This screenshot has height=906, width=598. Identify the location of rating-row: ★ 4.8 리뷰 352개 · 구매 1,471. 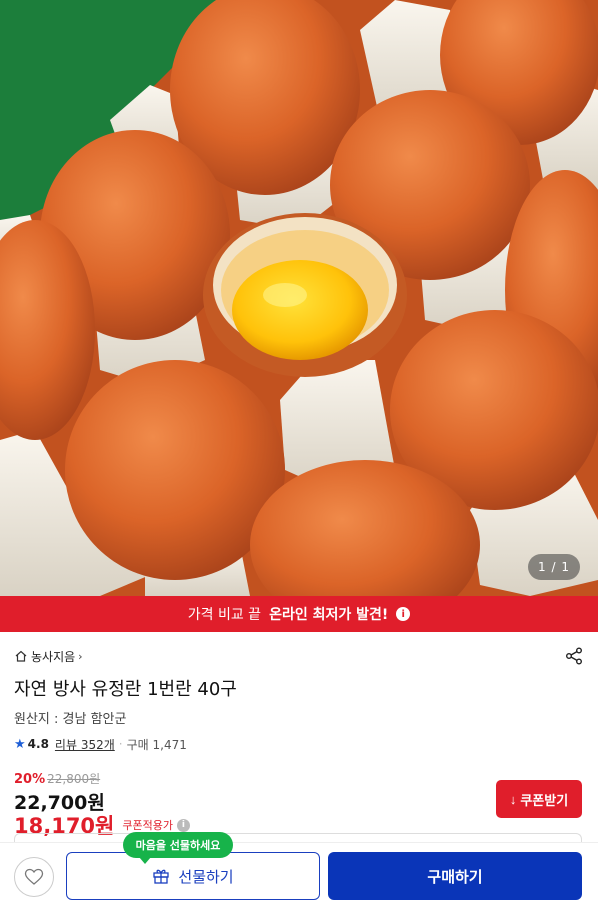
(299, 744).